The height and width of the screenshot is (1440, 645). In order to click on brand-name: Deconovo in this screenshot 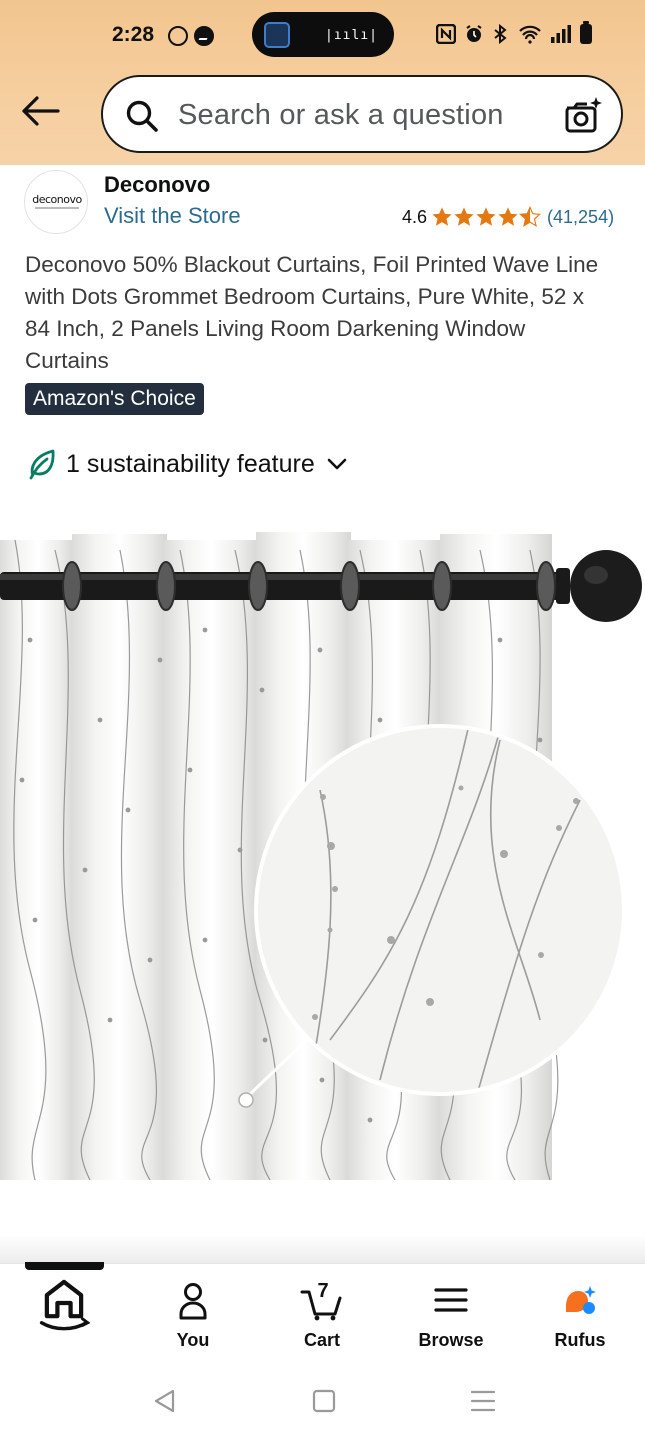, I will do `click(157, 184)`.